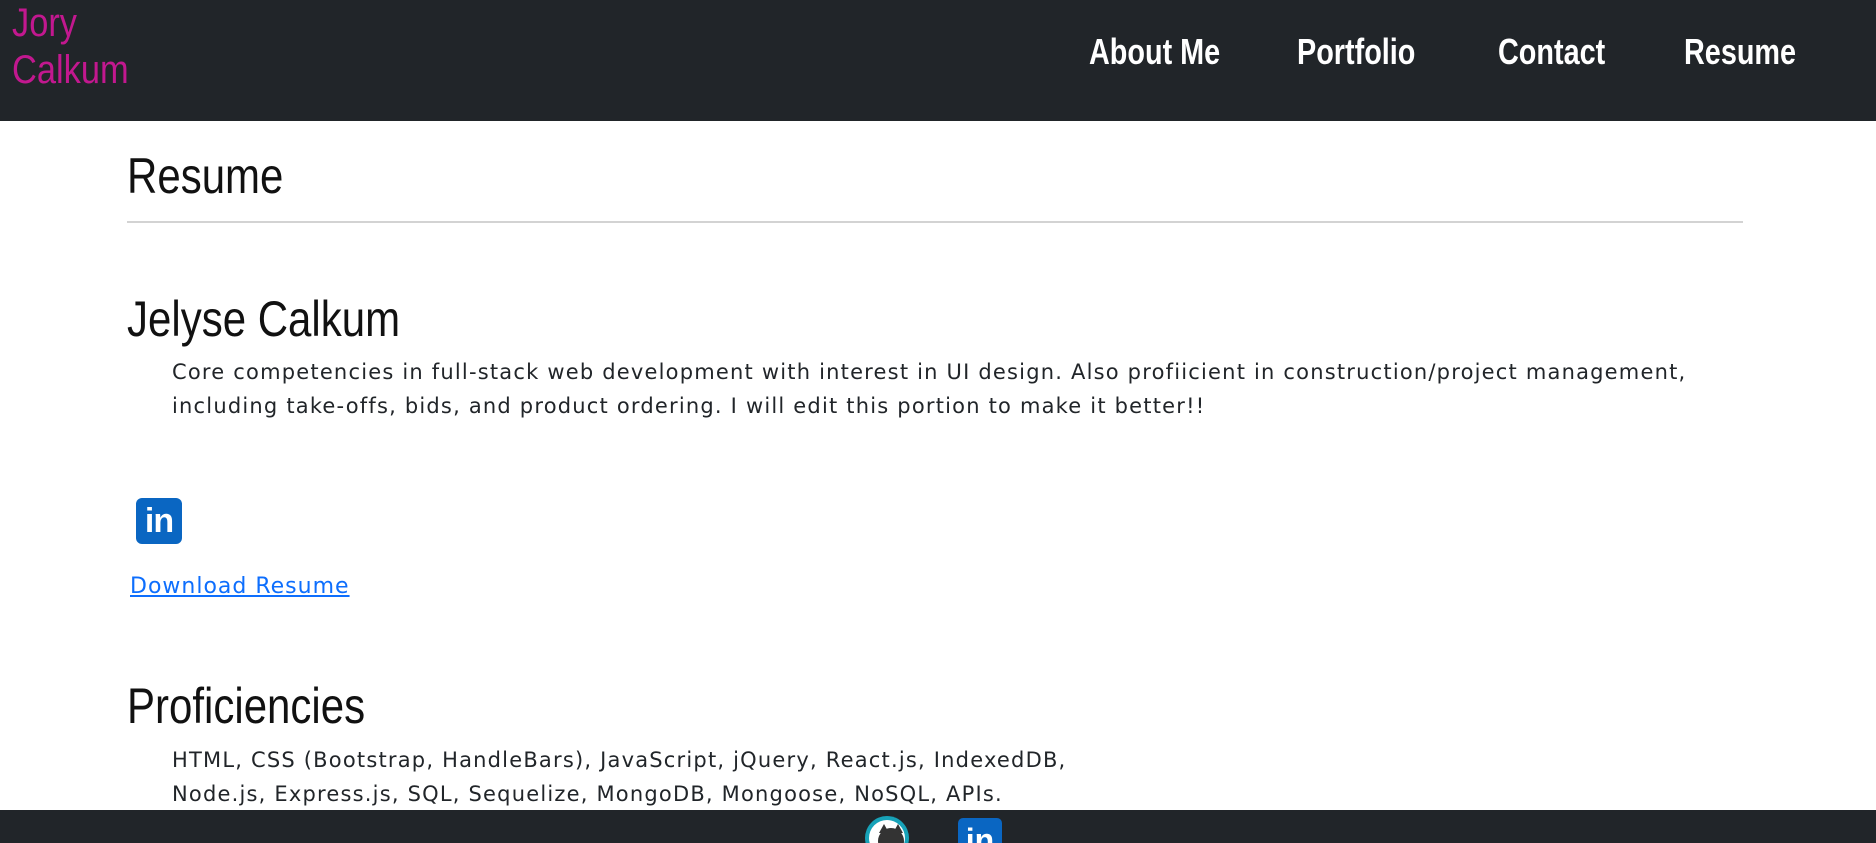  I want to click on nav-link-about-me: About Me, so click(1154, 52).